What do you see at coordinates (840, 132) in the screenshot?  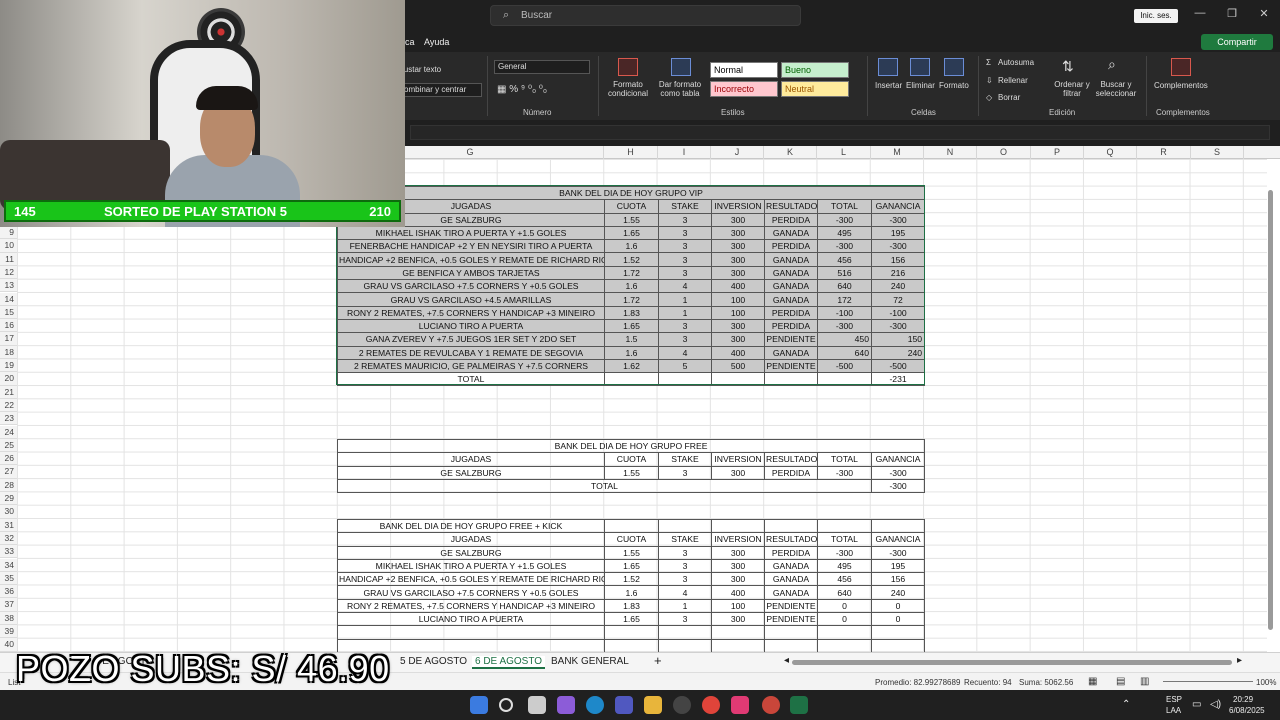 I see `formula-input` at bounding box center [840, 132].